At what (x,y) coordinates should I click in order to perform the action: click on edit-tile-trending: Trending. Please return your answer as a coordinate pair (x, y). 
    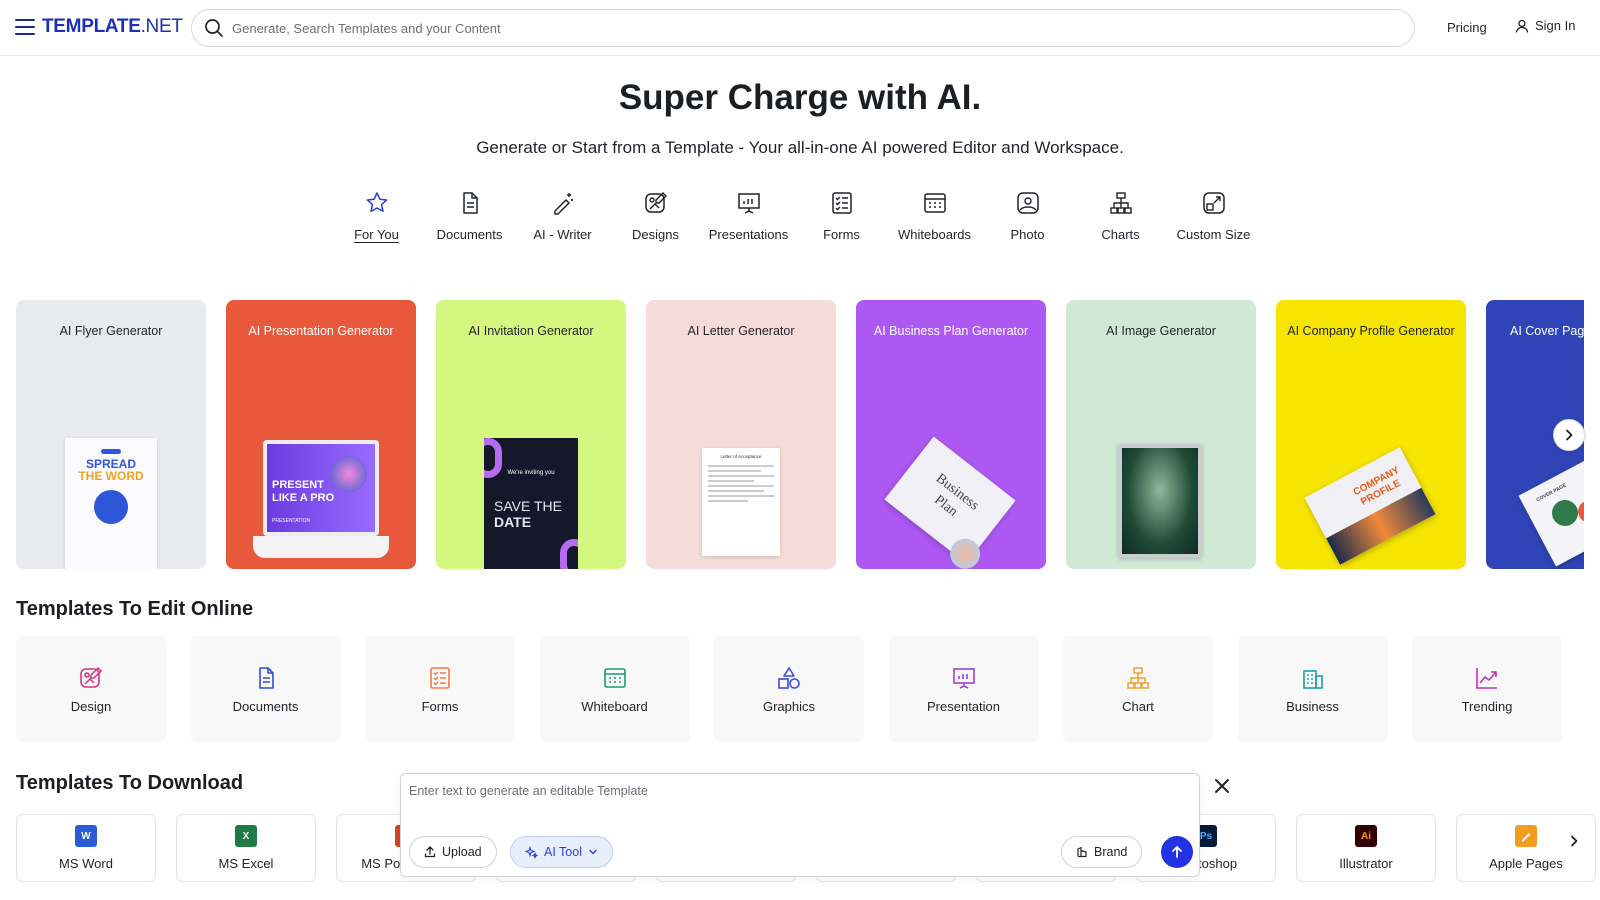
    Looking at the image, I should click on (1487, 689).